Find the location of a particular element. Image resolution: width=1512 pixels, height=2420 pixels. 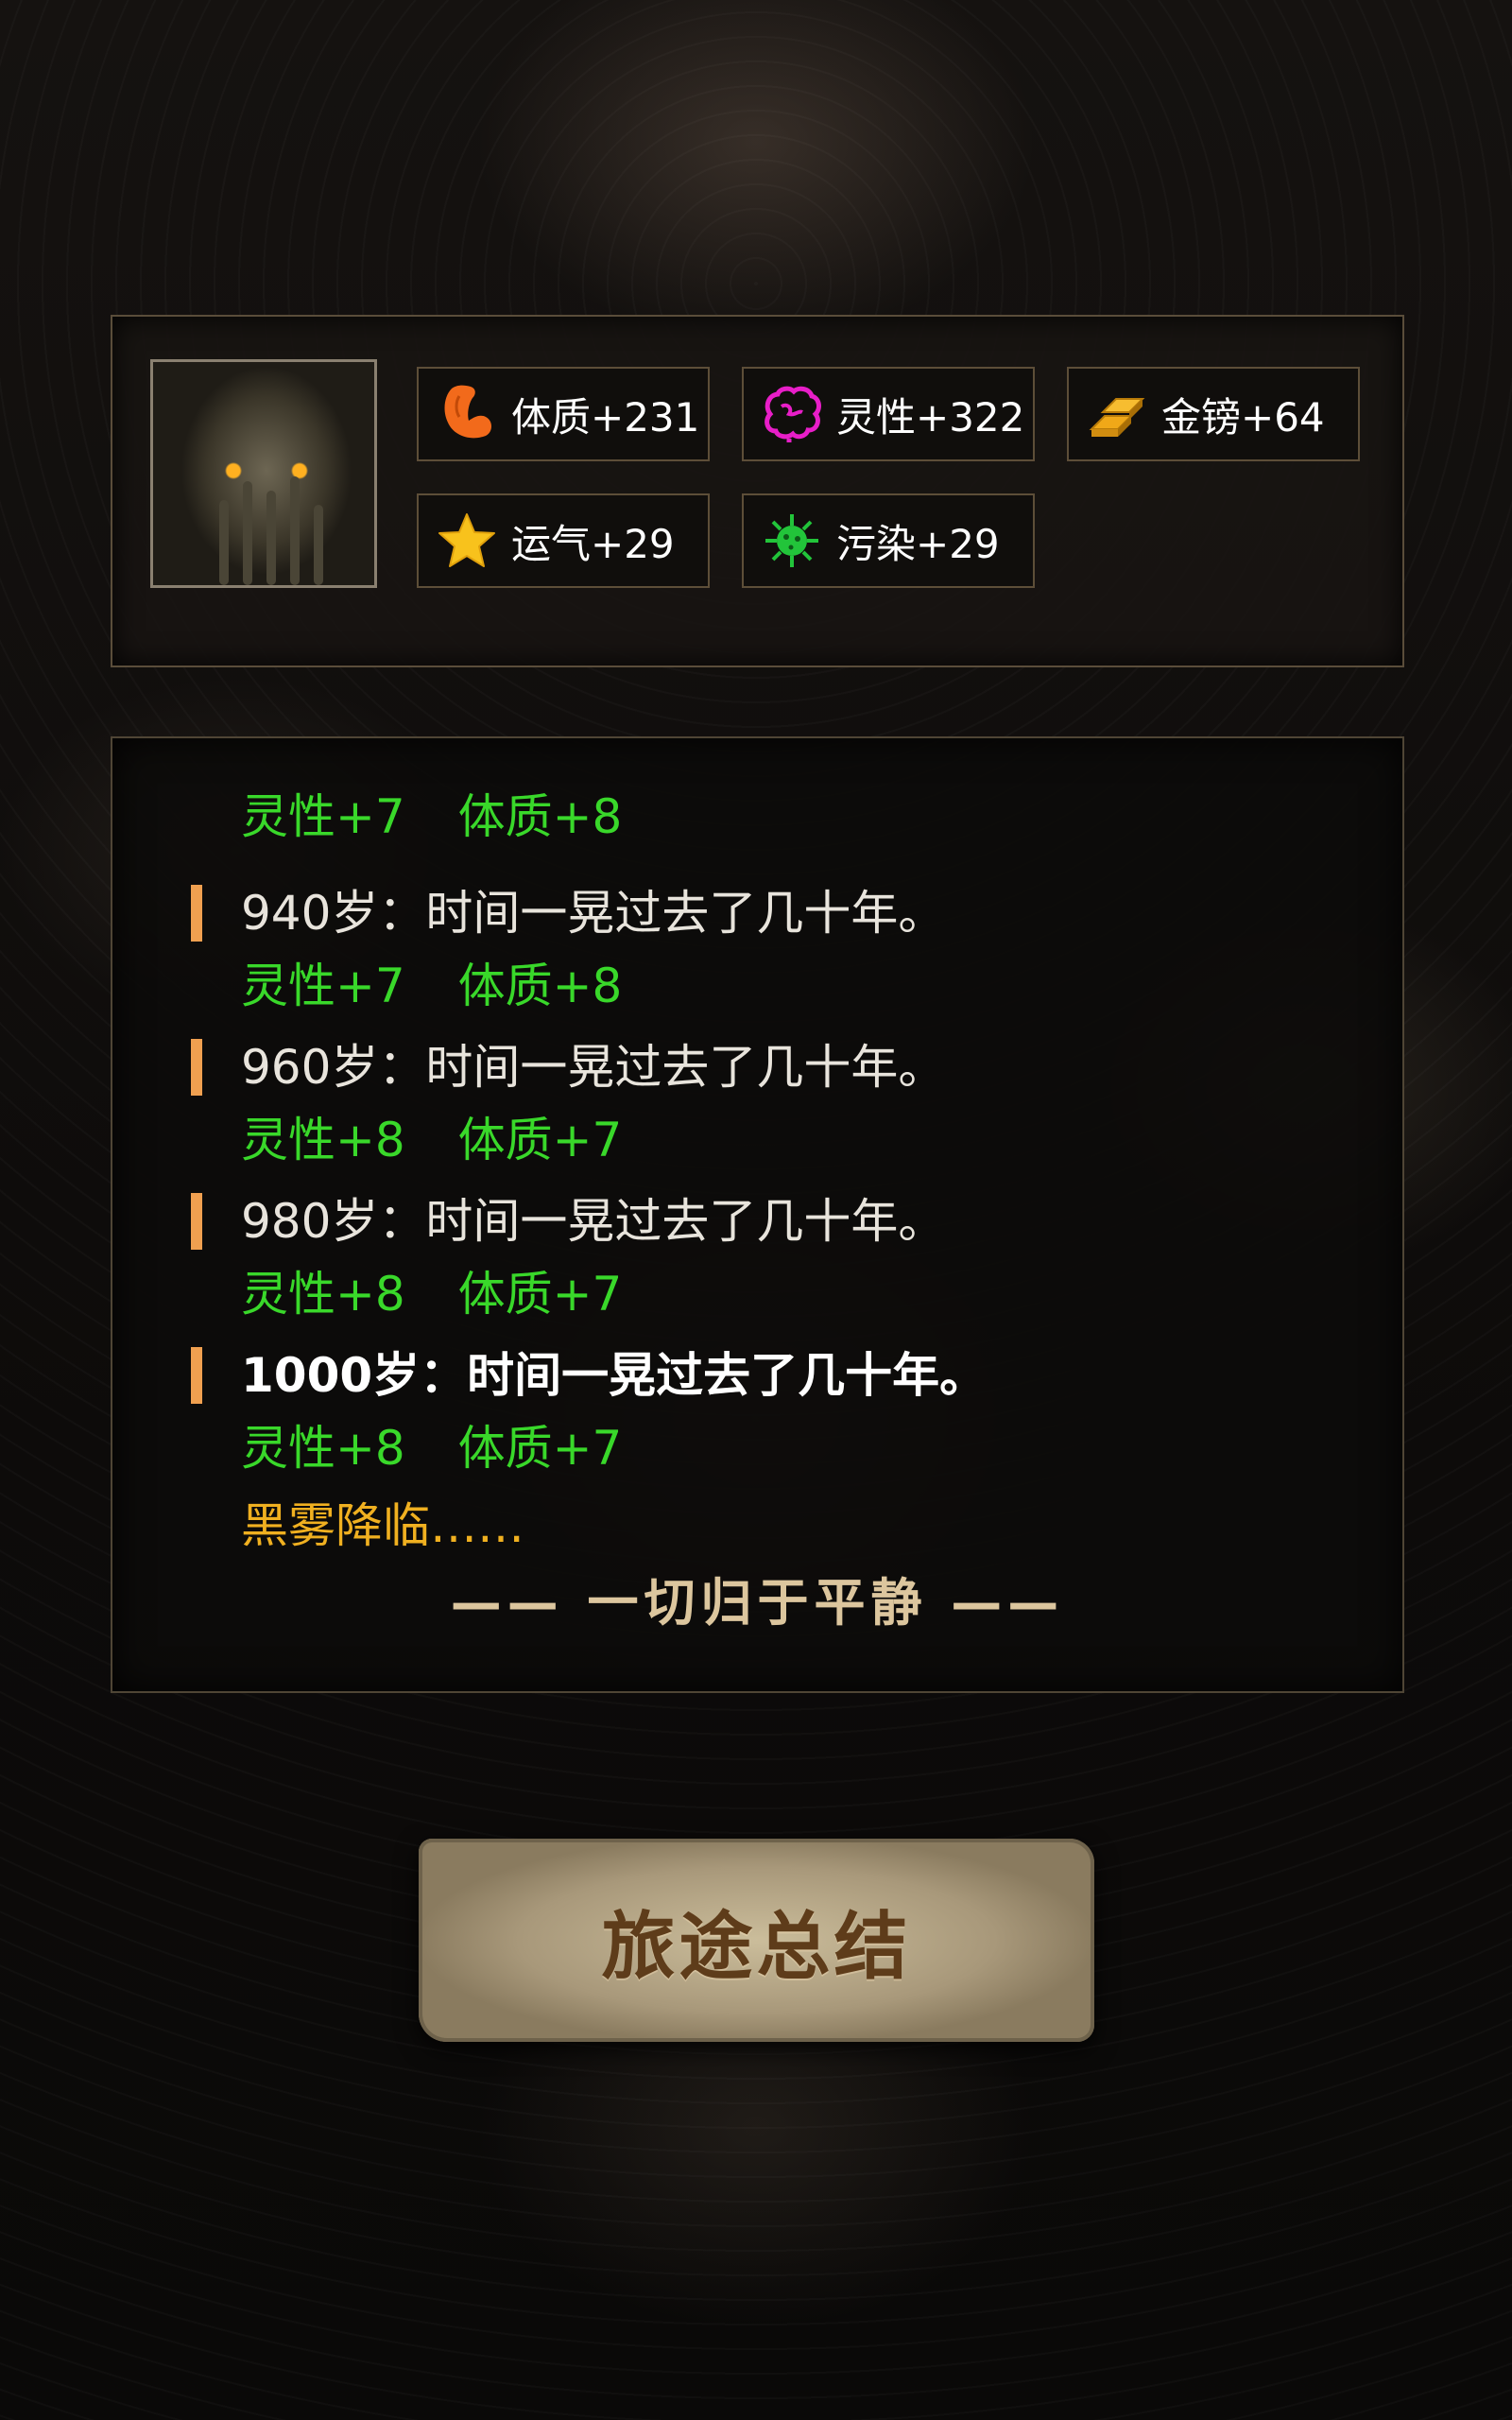

log-line: 1000岁：时间一晃过去了几十年。 is located at coordinates (614, 1375).